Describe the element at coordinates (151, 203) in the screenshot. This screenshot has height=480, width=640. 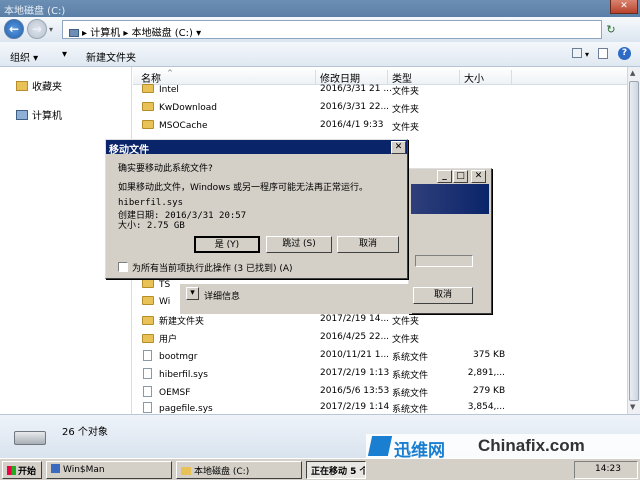
I see `dialog-file-name: hiberfil.sys` at that location.